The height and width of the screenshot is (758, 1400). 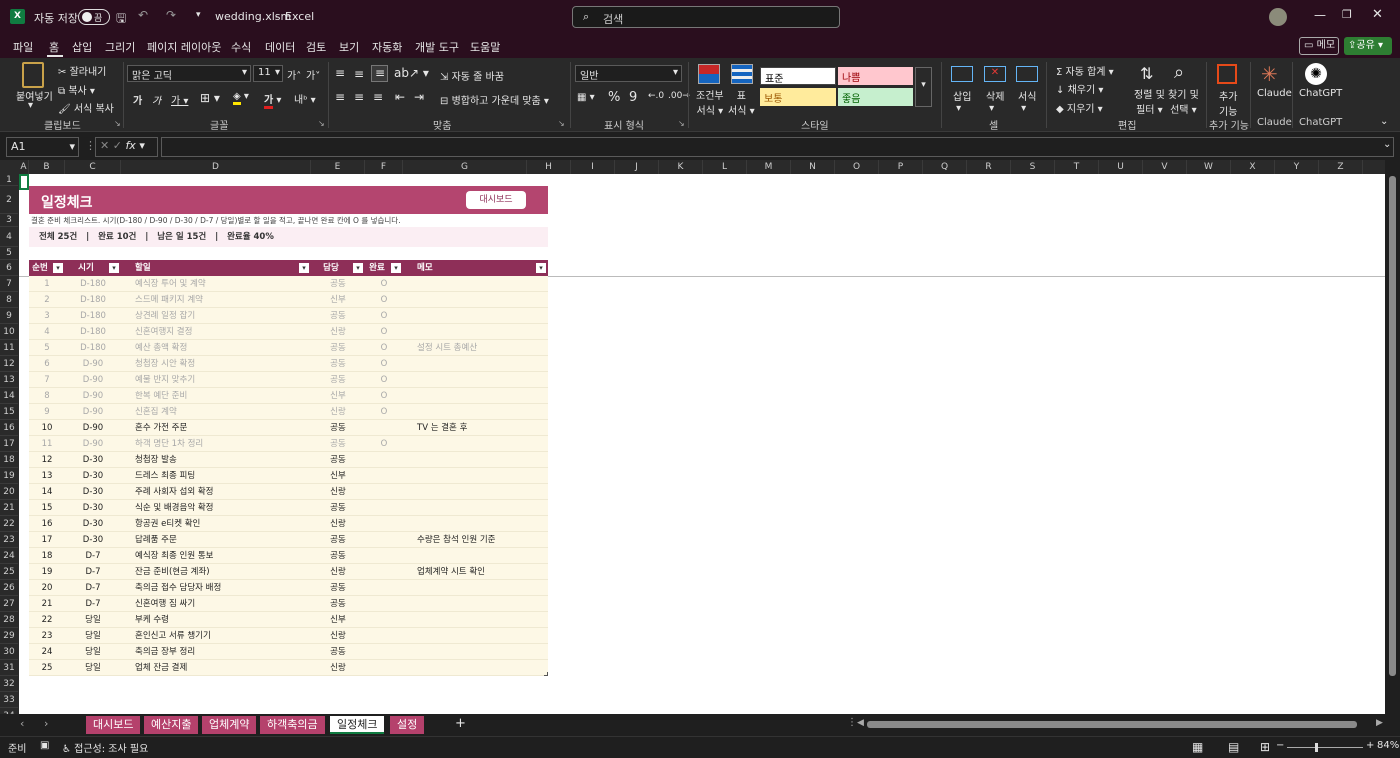 What do you see at coordinates (359, 97) in the screenshot?
I see `align-center-icon: ≡` at bounding box center [359, 97].